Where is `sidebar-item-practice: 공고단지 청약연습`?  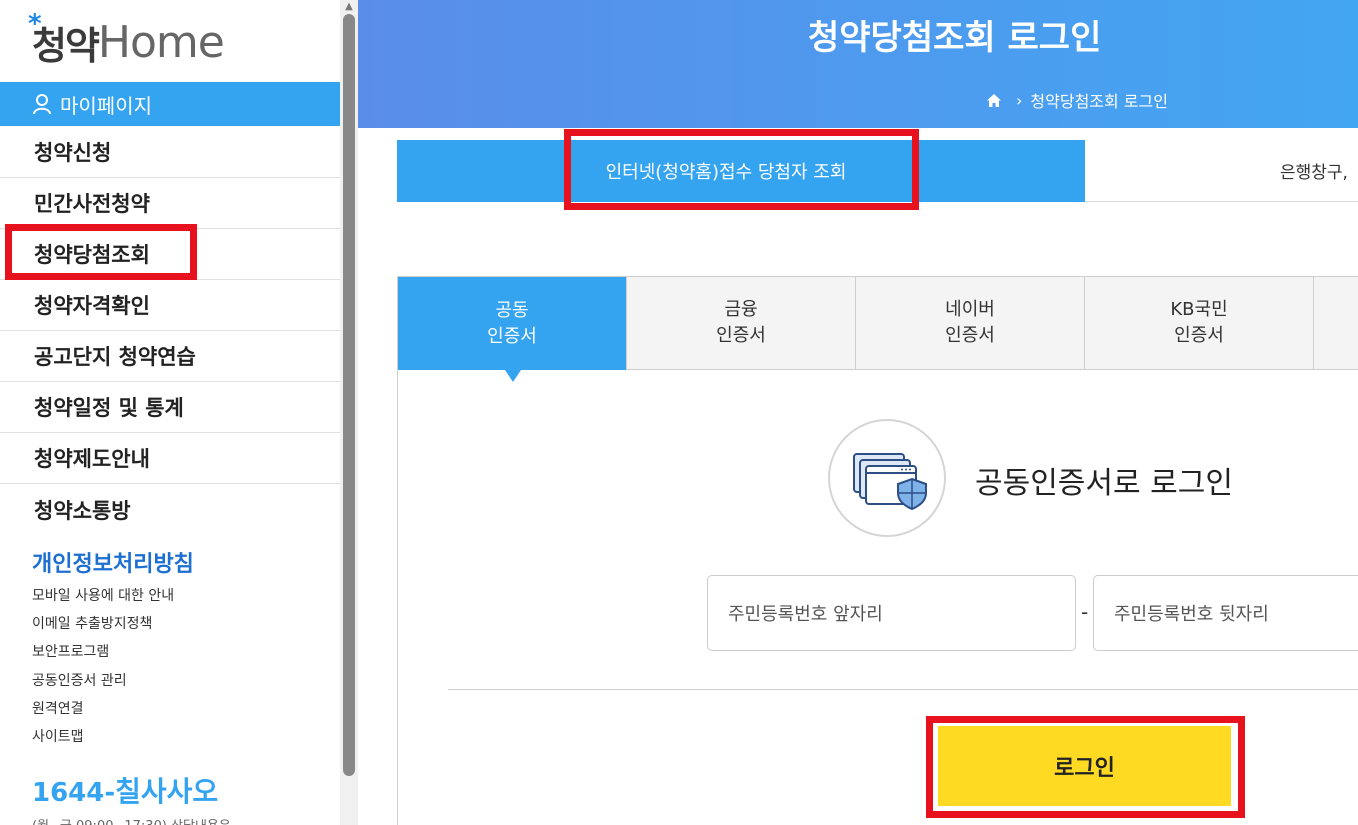
sidebar-item-practice: 공고단지 청약연습 is located at coordinates (170, 356).